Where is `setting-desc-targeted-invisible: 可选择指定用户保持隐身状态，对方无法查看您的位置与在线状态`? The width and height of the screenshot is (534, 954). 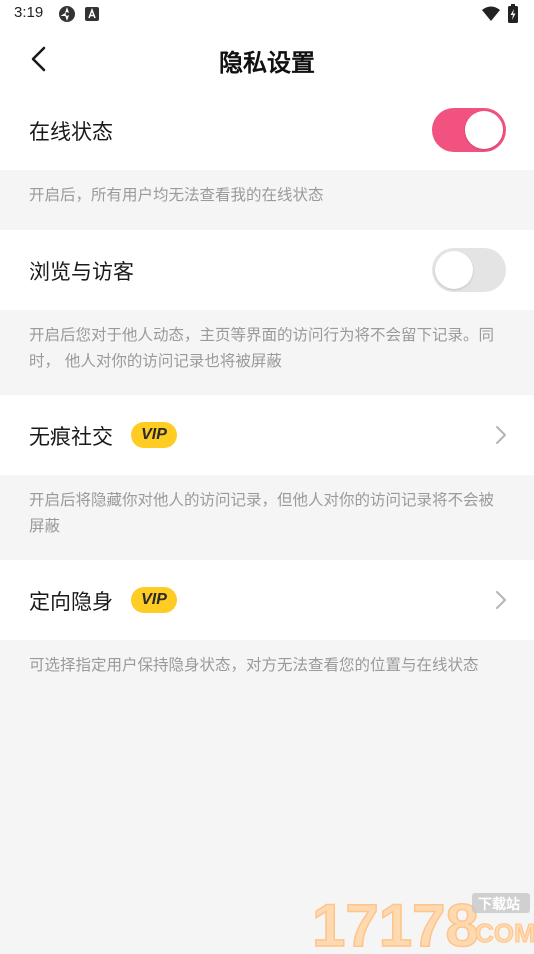 setting-desc-targeted-invisible: 可选择指定用户保持隐身状态，对方无法查看您的位置与在线状态 is located at coordinates (254, 665).